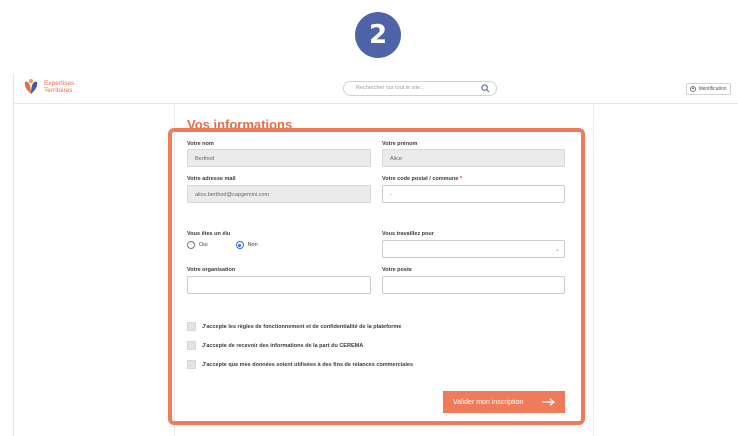 The width and height of the screenshot is (738, 436). I want to click on submit-label: Valider mon inscription, so click(488, 402).